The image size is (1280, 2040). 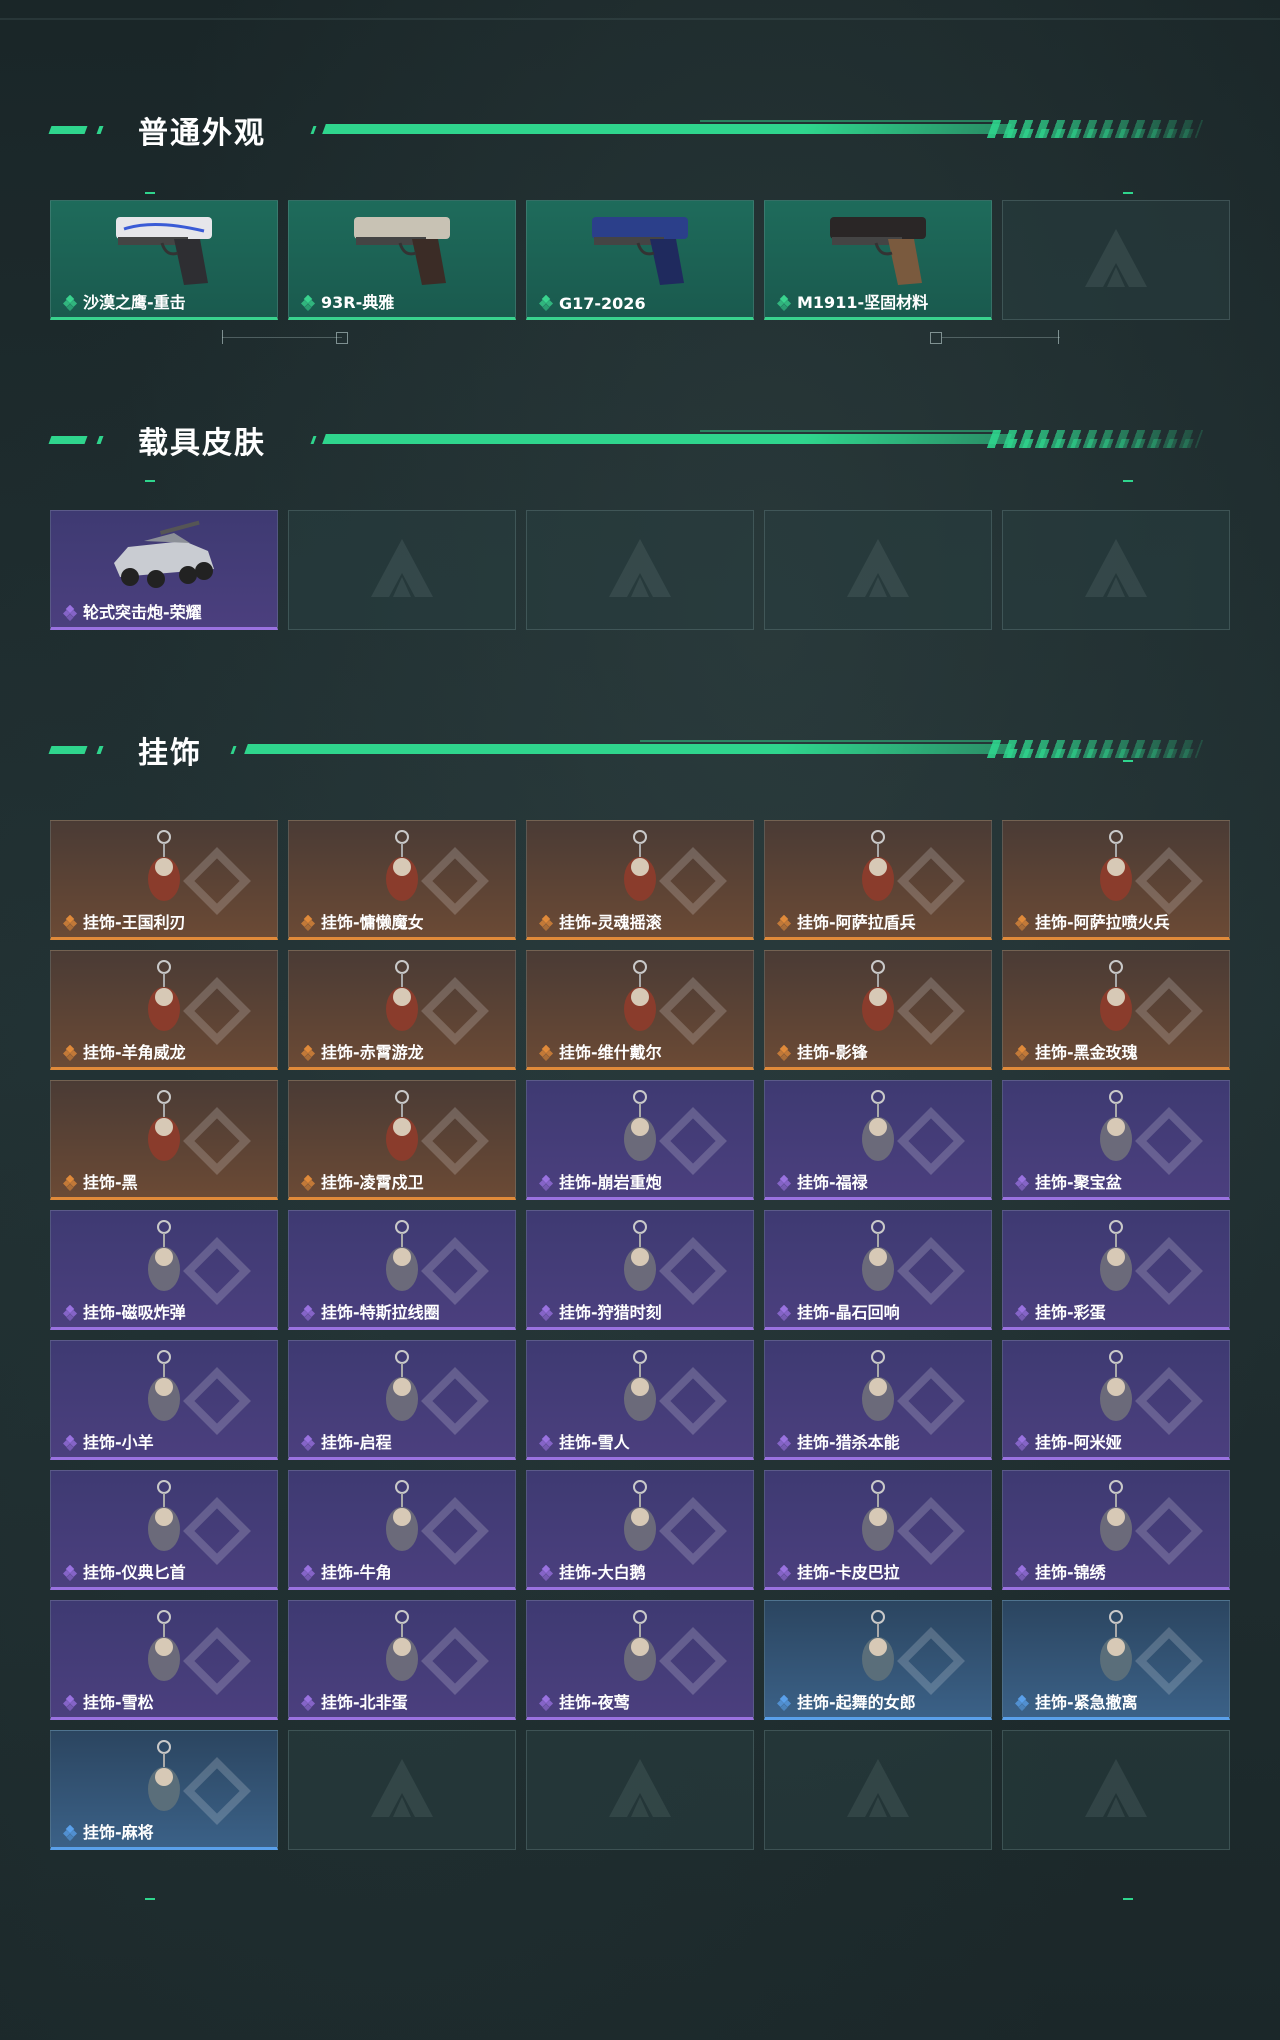 What do you see at coordinates (640, 260) in the screenshot?
I see `weapon-skin-card: G17-2026` at bounding box center [640, 260].